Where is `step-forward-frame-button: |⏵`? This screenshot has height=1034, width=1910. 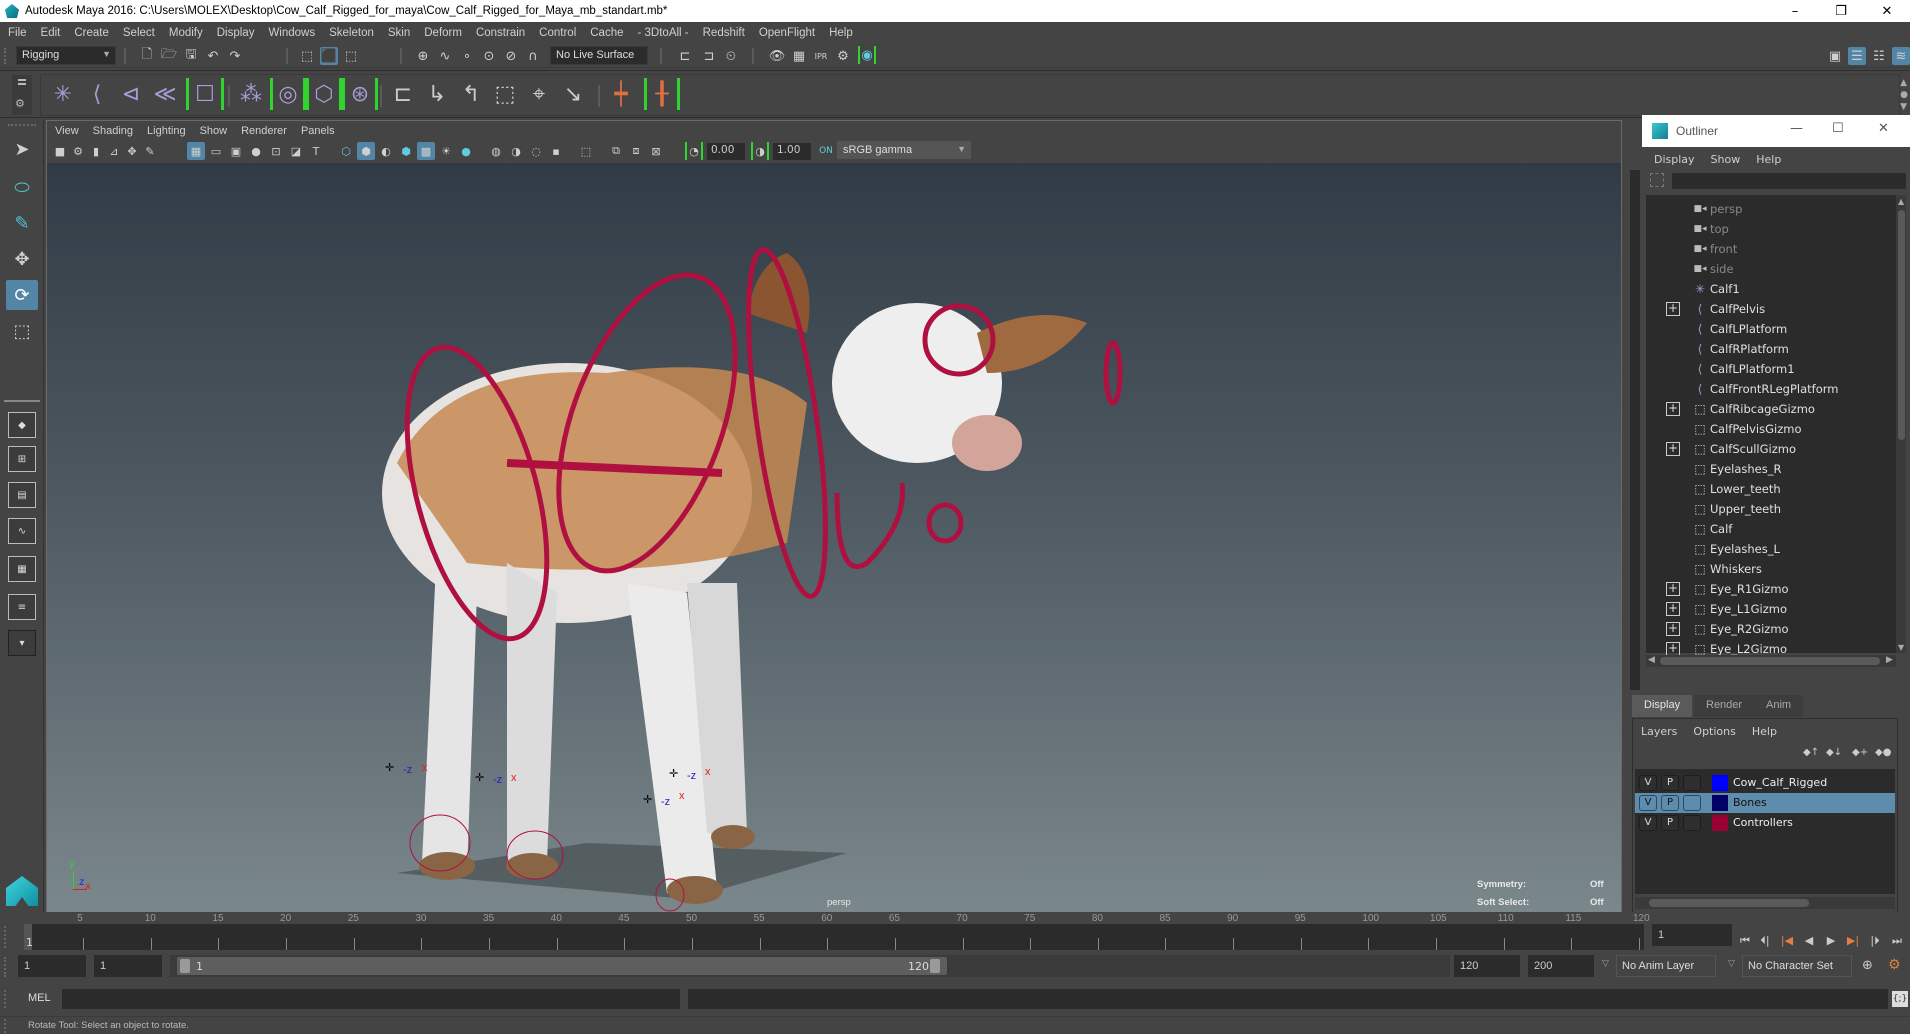 step-forward-frame-button: |⏵ is located at coordinates (1875, 942).